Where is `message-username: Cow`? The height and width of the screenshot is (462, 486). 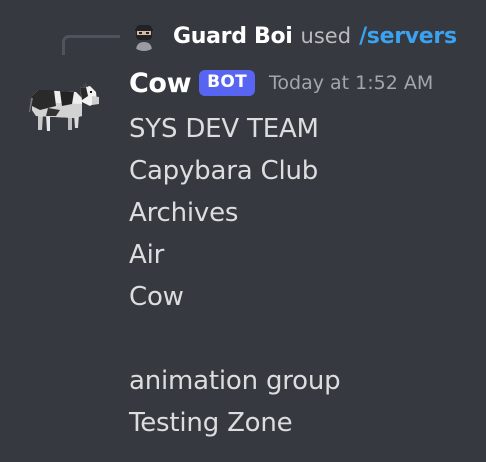
message-username: Cow is located at coordinates (160, 83).